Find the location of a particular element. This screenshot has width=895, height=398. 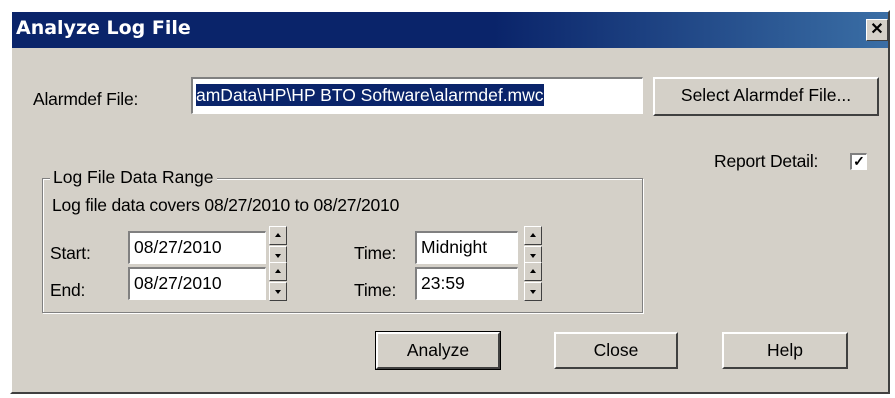

start-time-label: Time: is located at coordinates (375, 253).